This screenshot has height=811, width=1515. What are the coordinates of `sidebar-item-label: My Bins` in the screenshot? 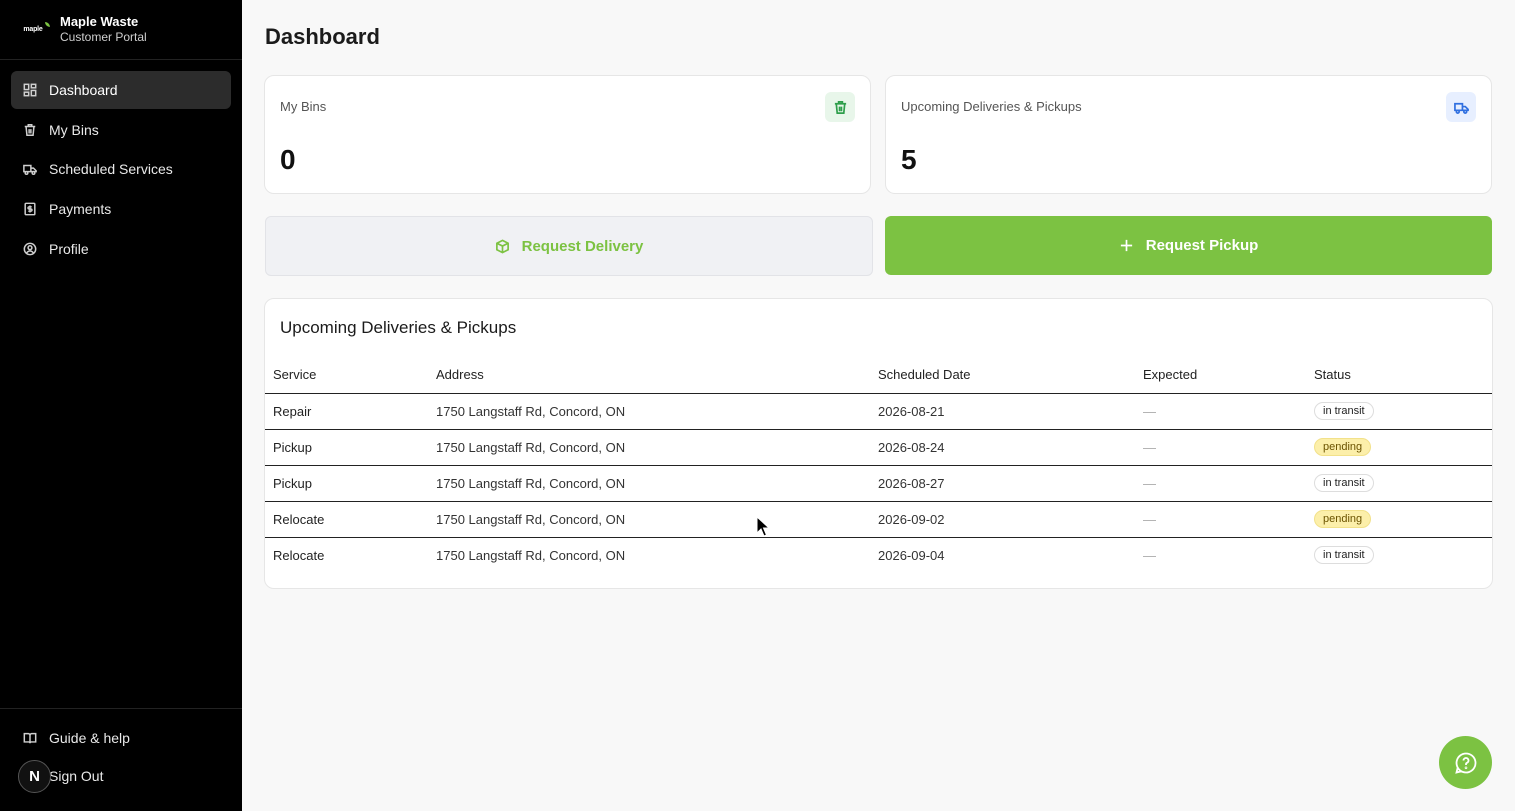 It's located at (74, 129).